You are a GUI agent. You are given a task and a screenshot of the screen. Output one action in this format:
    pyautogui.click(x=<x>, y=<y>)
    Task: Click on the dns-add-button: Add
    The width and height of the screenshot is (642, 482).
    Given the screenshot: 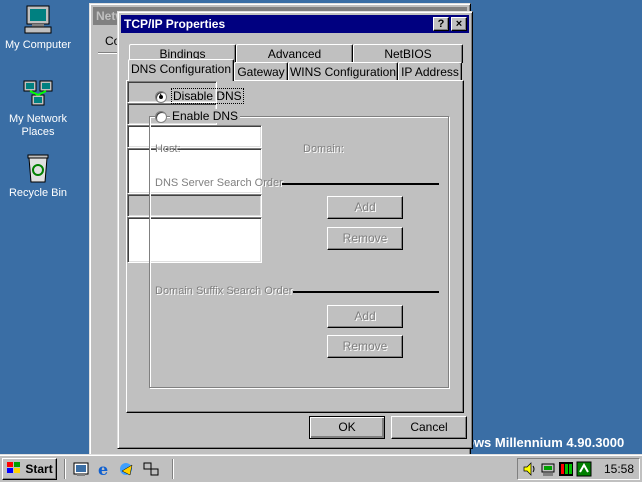 What is the action you would take?
    pyautogui.click(x=365, y=207)
    